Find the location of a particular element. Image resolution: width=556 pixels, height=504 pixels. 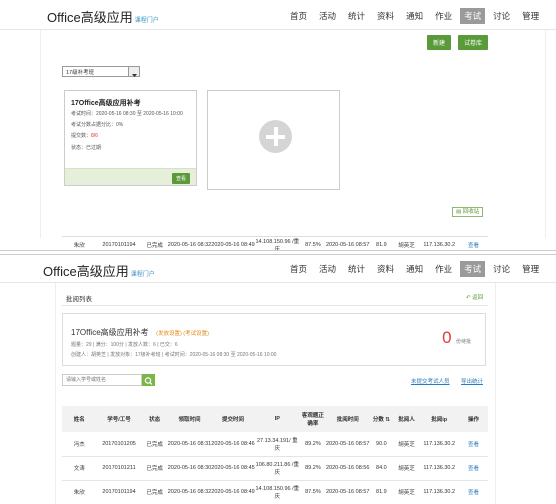

new-button: 新建 is located at coordinates (439, 42).